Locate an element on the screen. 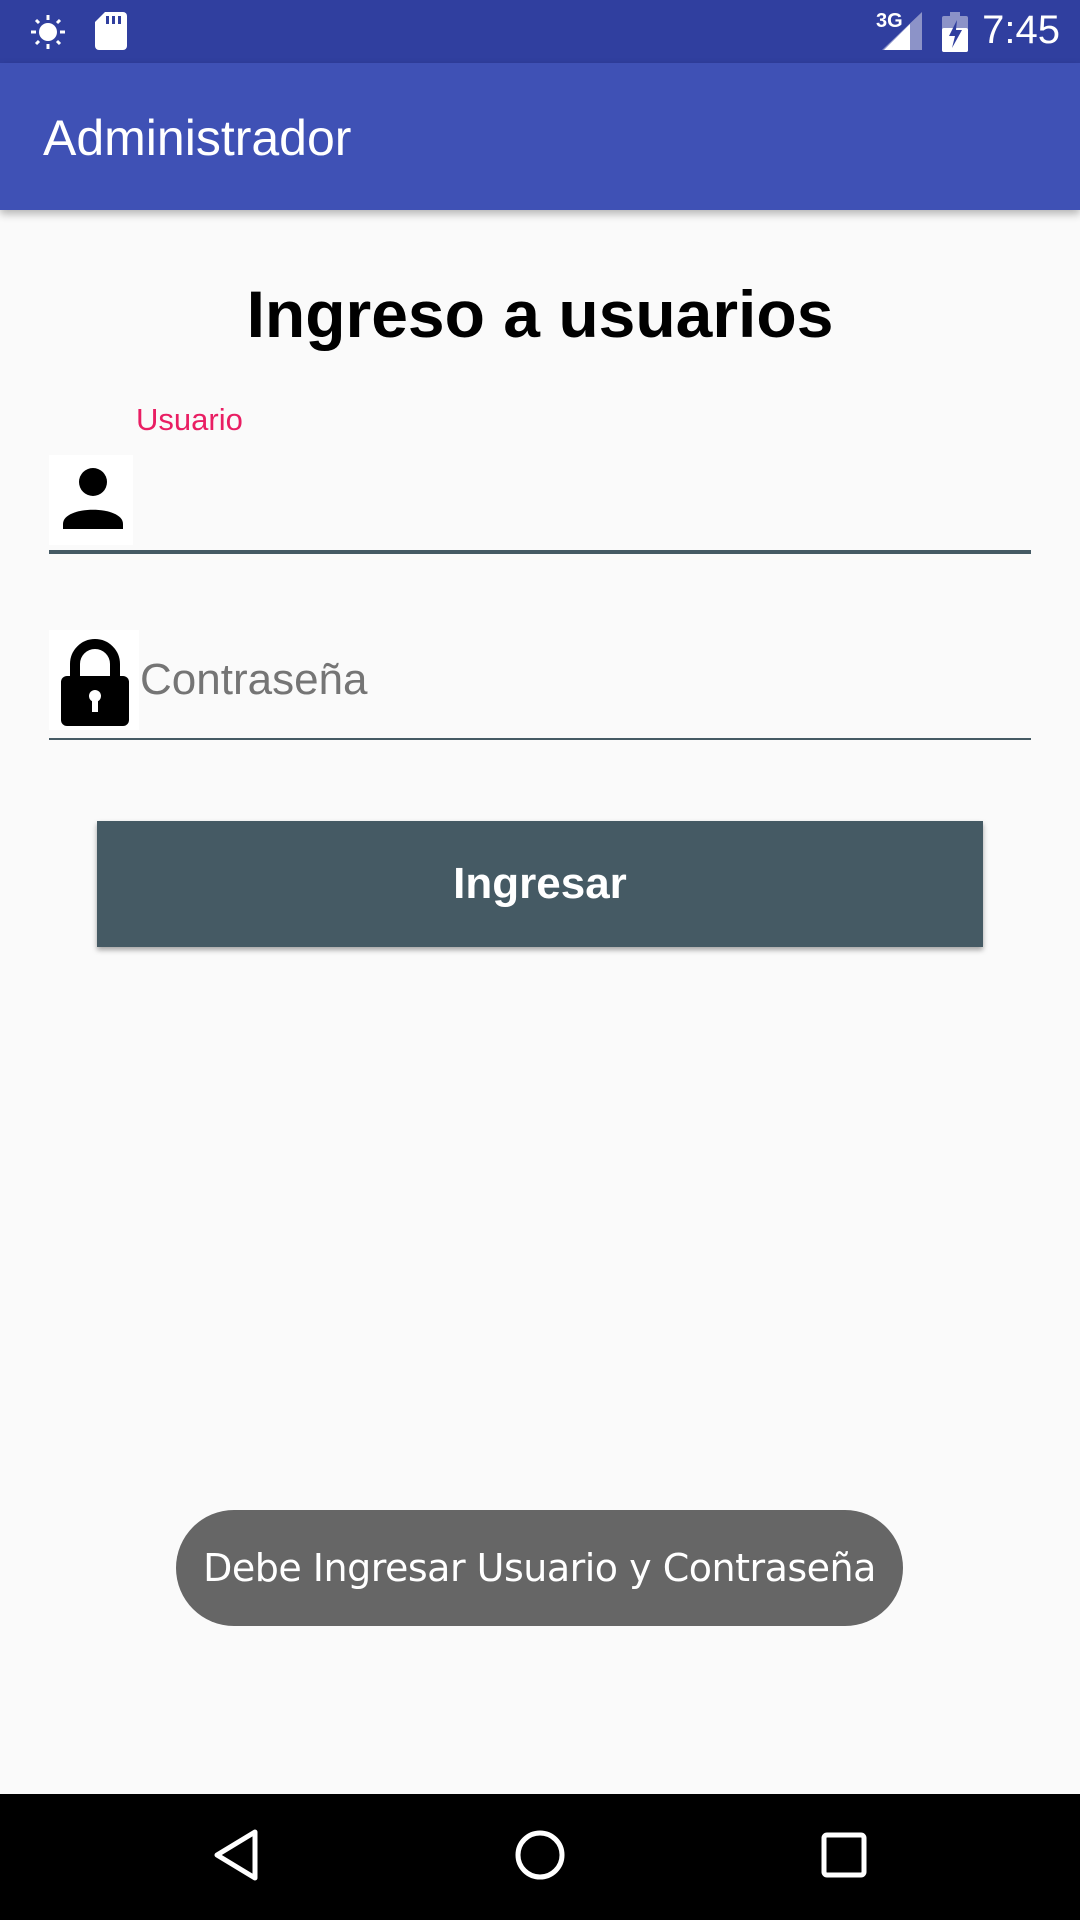 The width and height of the screenshot is (1080, 1920). lock-icon is located at coordinates (94, 680).